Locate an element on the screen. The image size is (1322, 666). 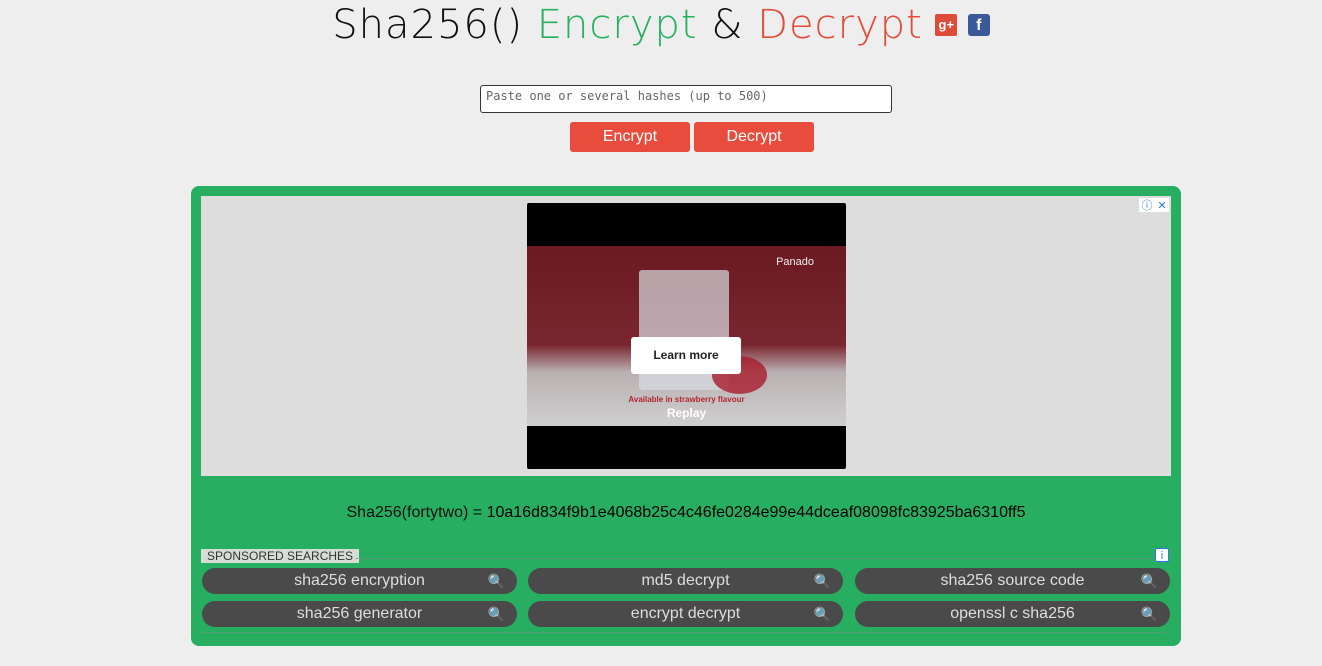
ad-close-icon: ✕ is located at coordinates (1161, 205).